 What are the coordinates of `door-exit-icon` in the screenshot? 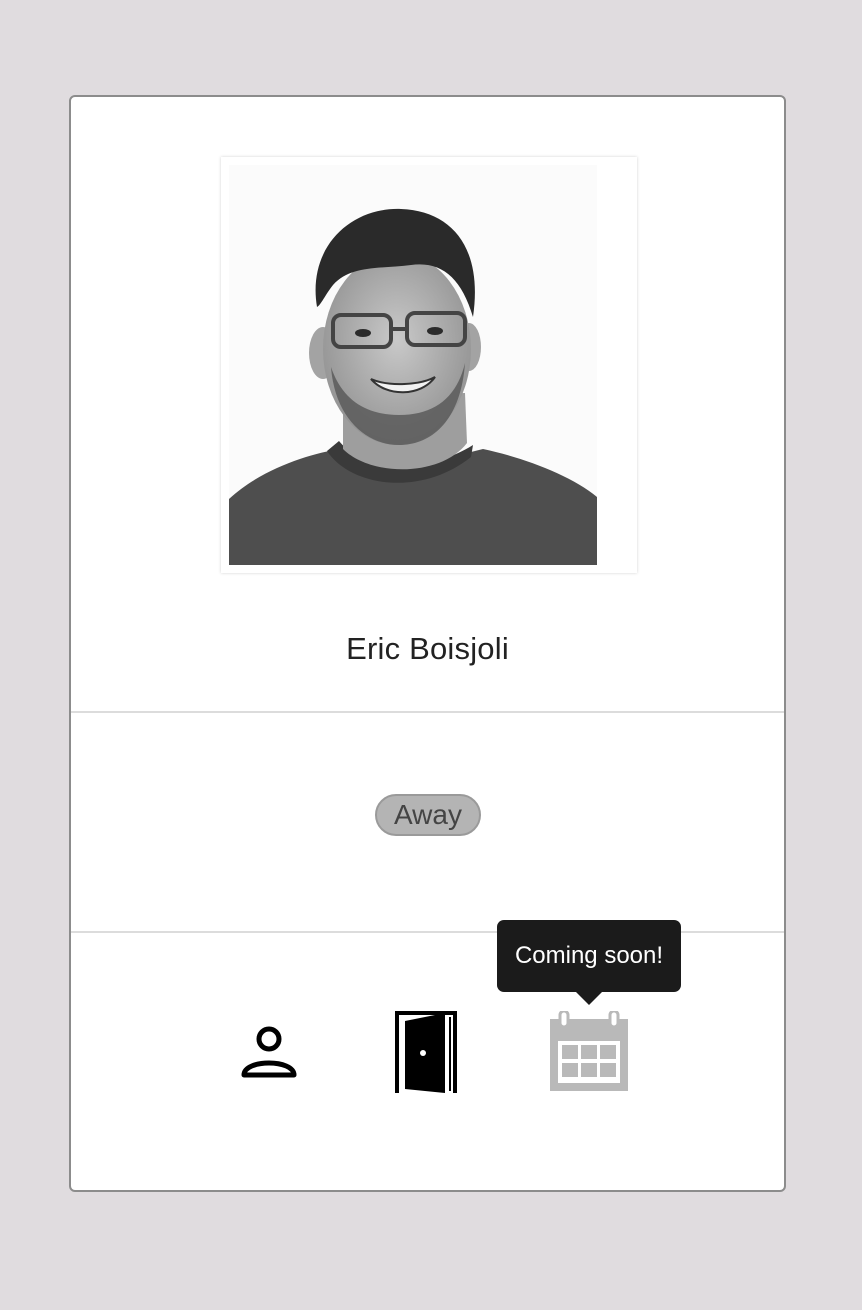 It's located at (426, 1052).